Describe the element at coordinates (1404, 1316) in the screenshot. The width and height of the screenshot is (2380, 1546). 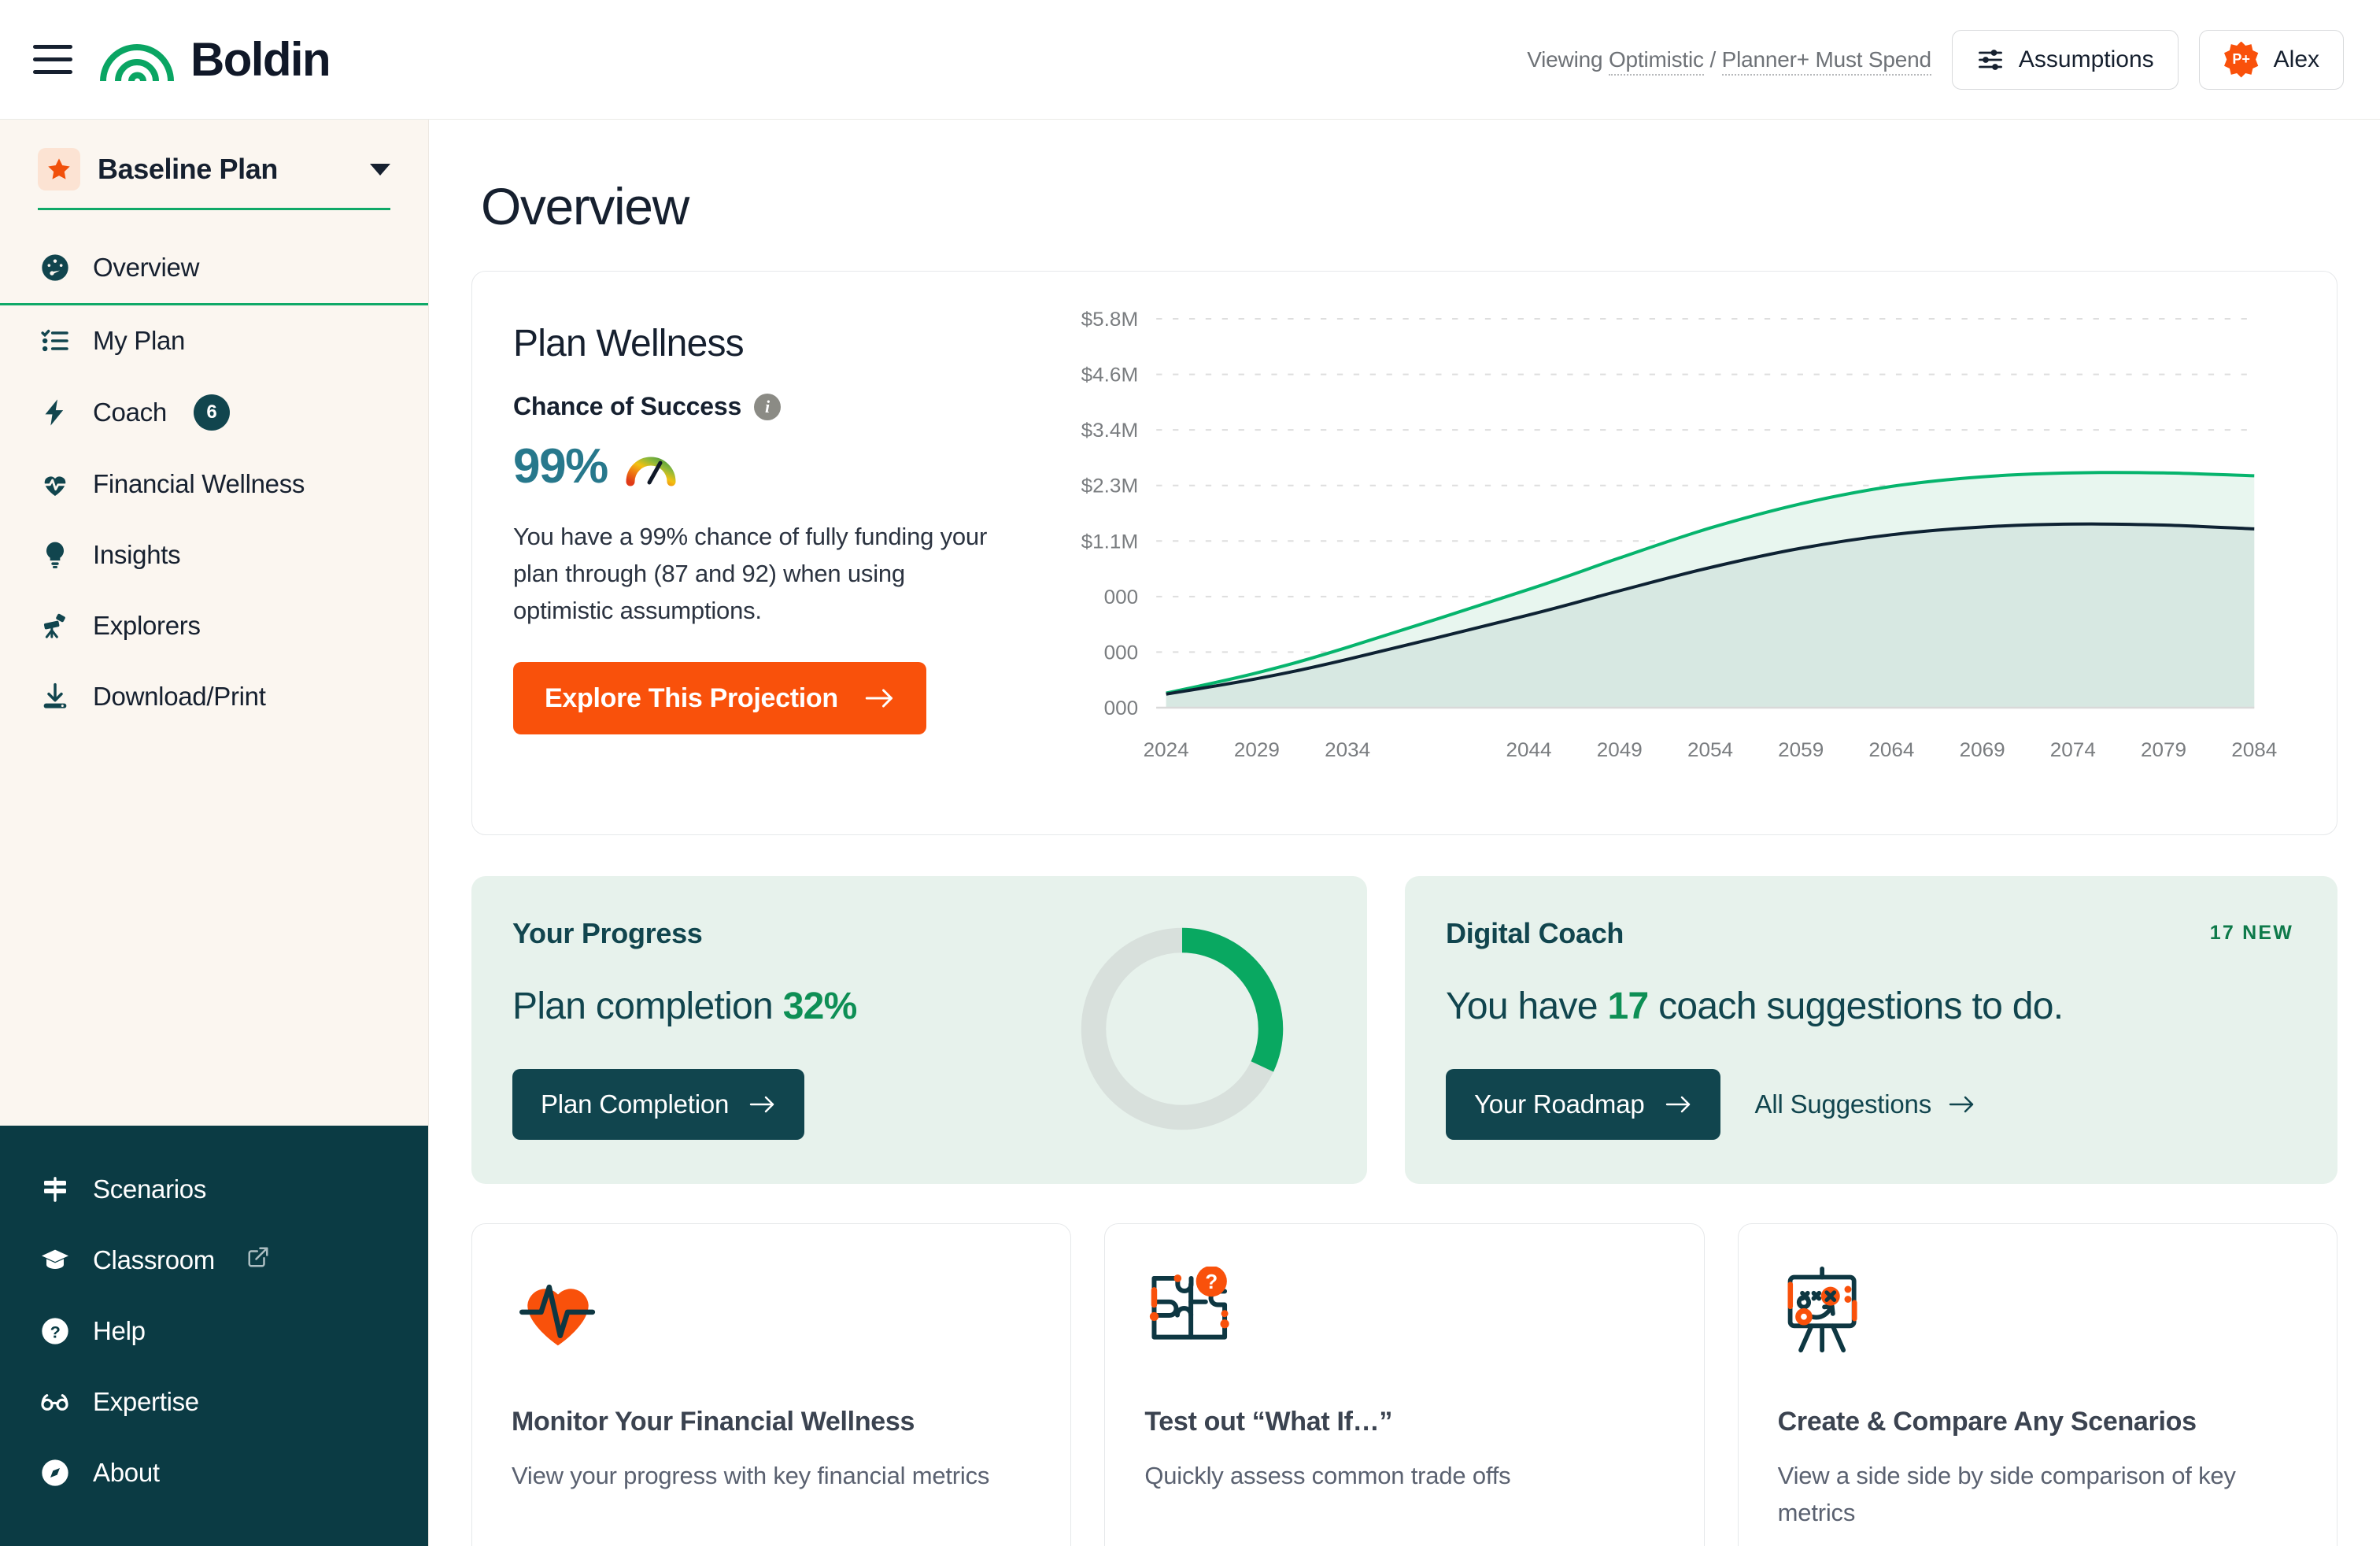
I see `puzzle-question-icon: ?` at that location.